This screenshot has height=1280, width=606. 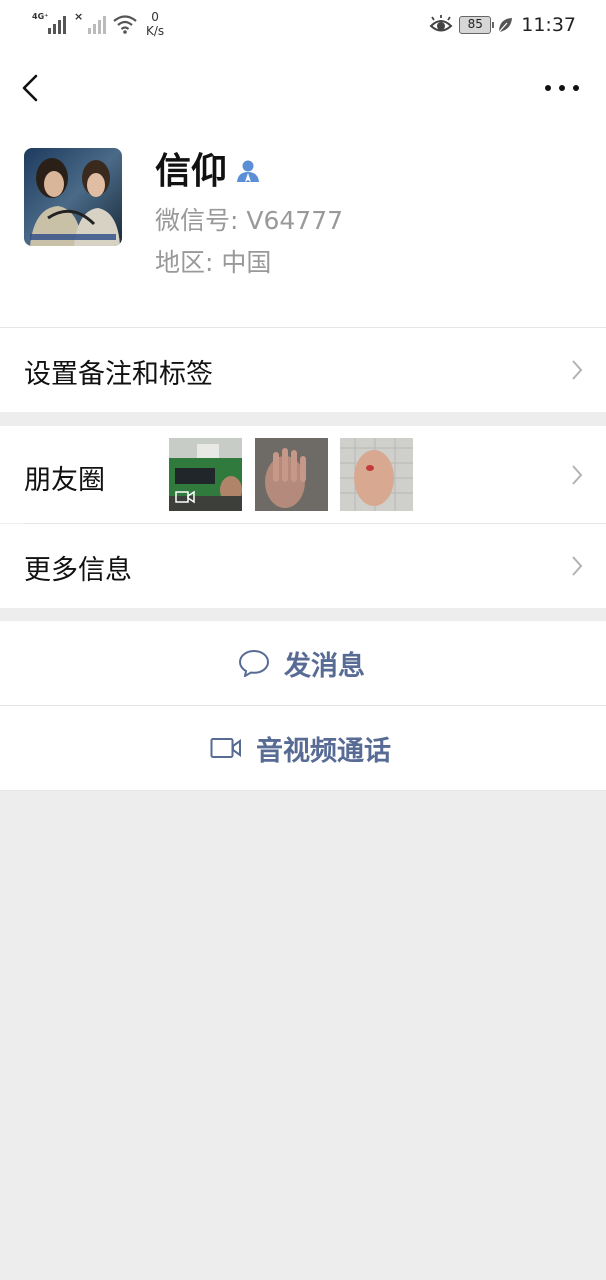 I want to click on action-divider, so click(x=303, y=790).